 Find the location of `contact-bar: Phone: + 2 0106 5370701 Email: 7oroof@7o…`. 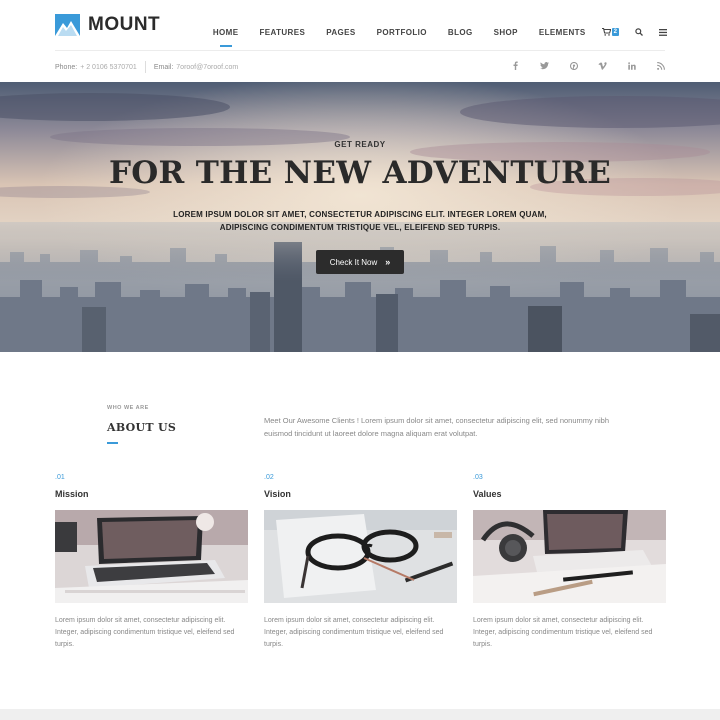

contact-bar: Phone: + 2 0106 5370701 Email: 7oroof@7o… is located at coordinates (360, 67).